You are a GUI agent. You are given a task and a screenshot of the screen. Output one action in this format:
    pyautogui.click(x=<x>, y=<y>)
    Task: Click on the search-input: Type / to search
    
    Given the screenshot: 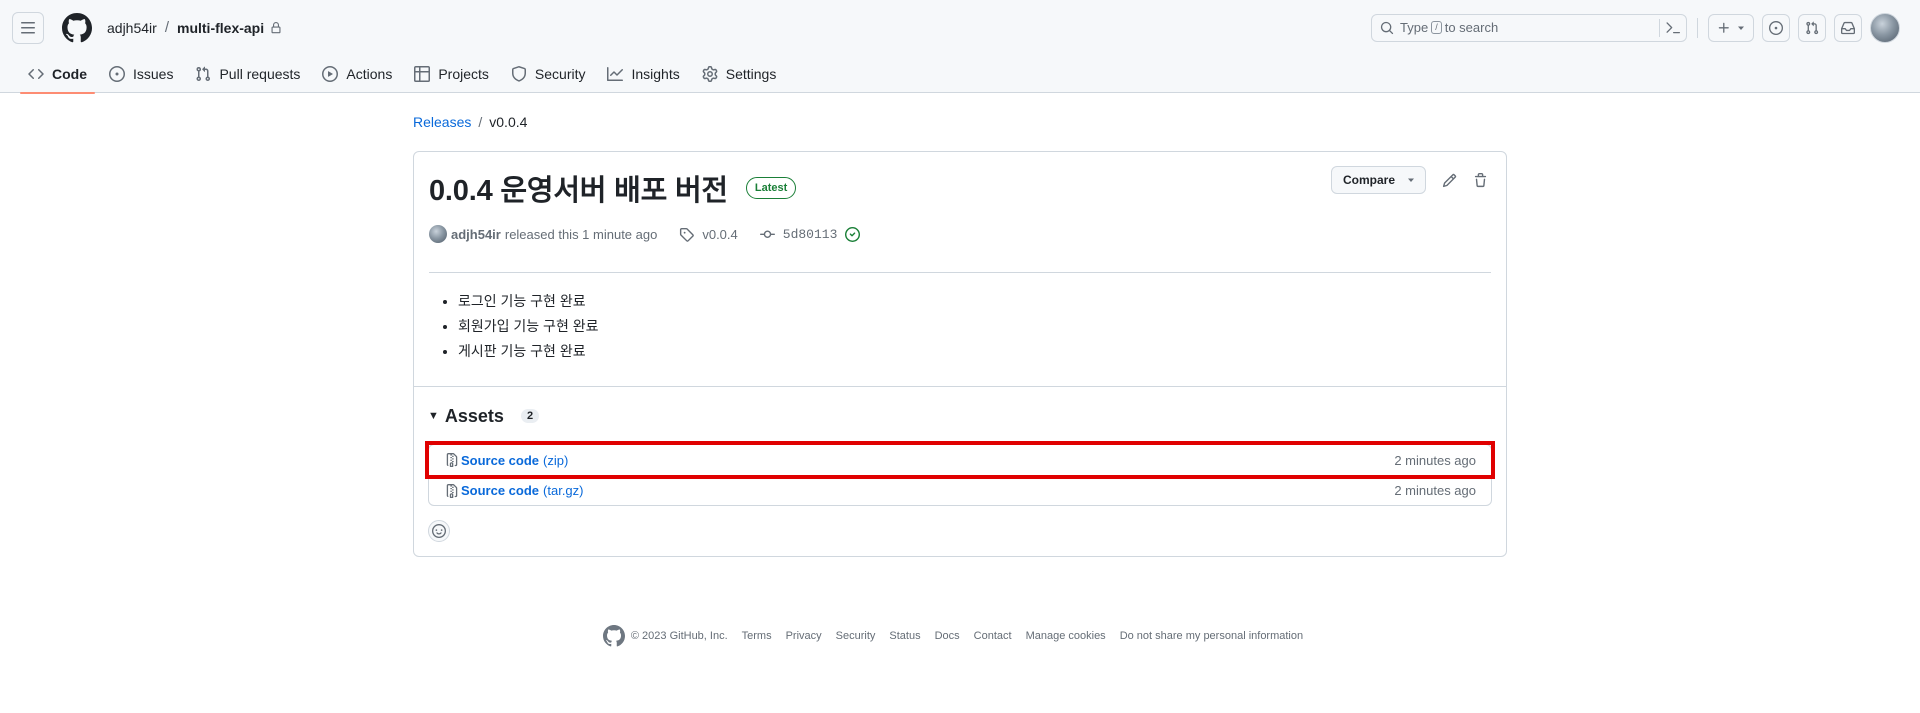 What is the action you would take?
    pyautogui.click(x=1529, y=27)
    